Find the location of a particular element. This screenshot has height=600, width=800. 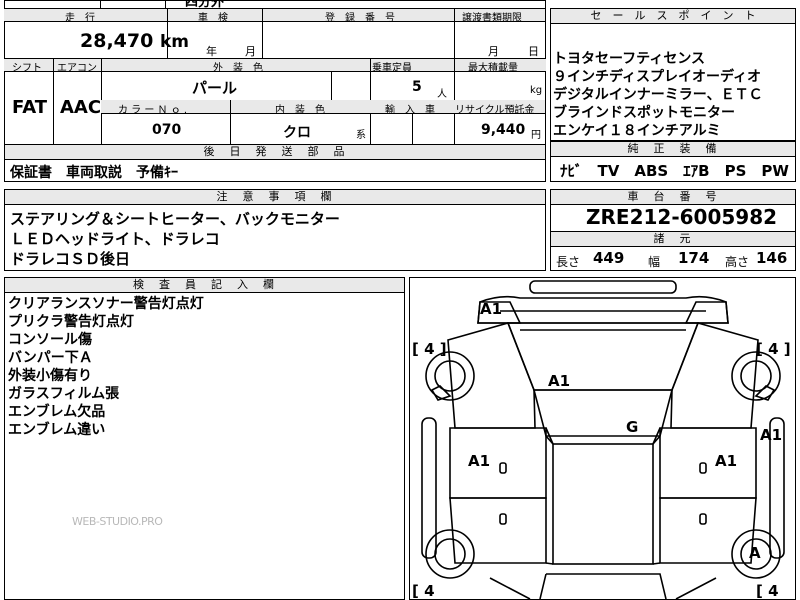

recycle-label: リサイクル預託金 is located at coordinates (495, 110).